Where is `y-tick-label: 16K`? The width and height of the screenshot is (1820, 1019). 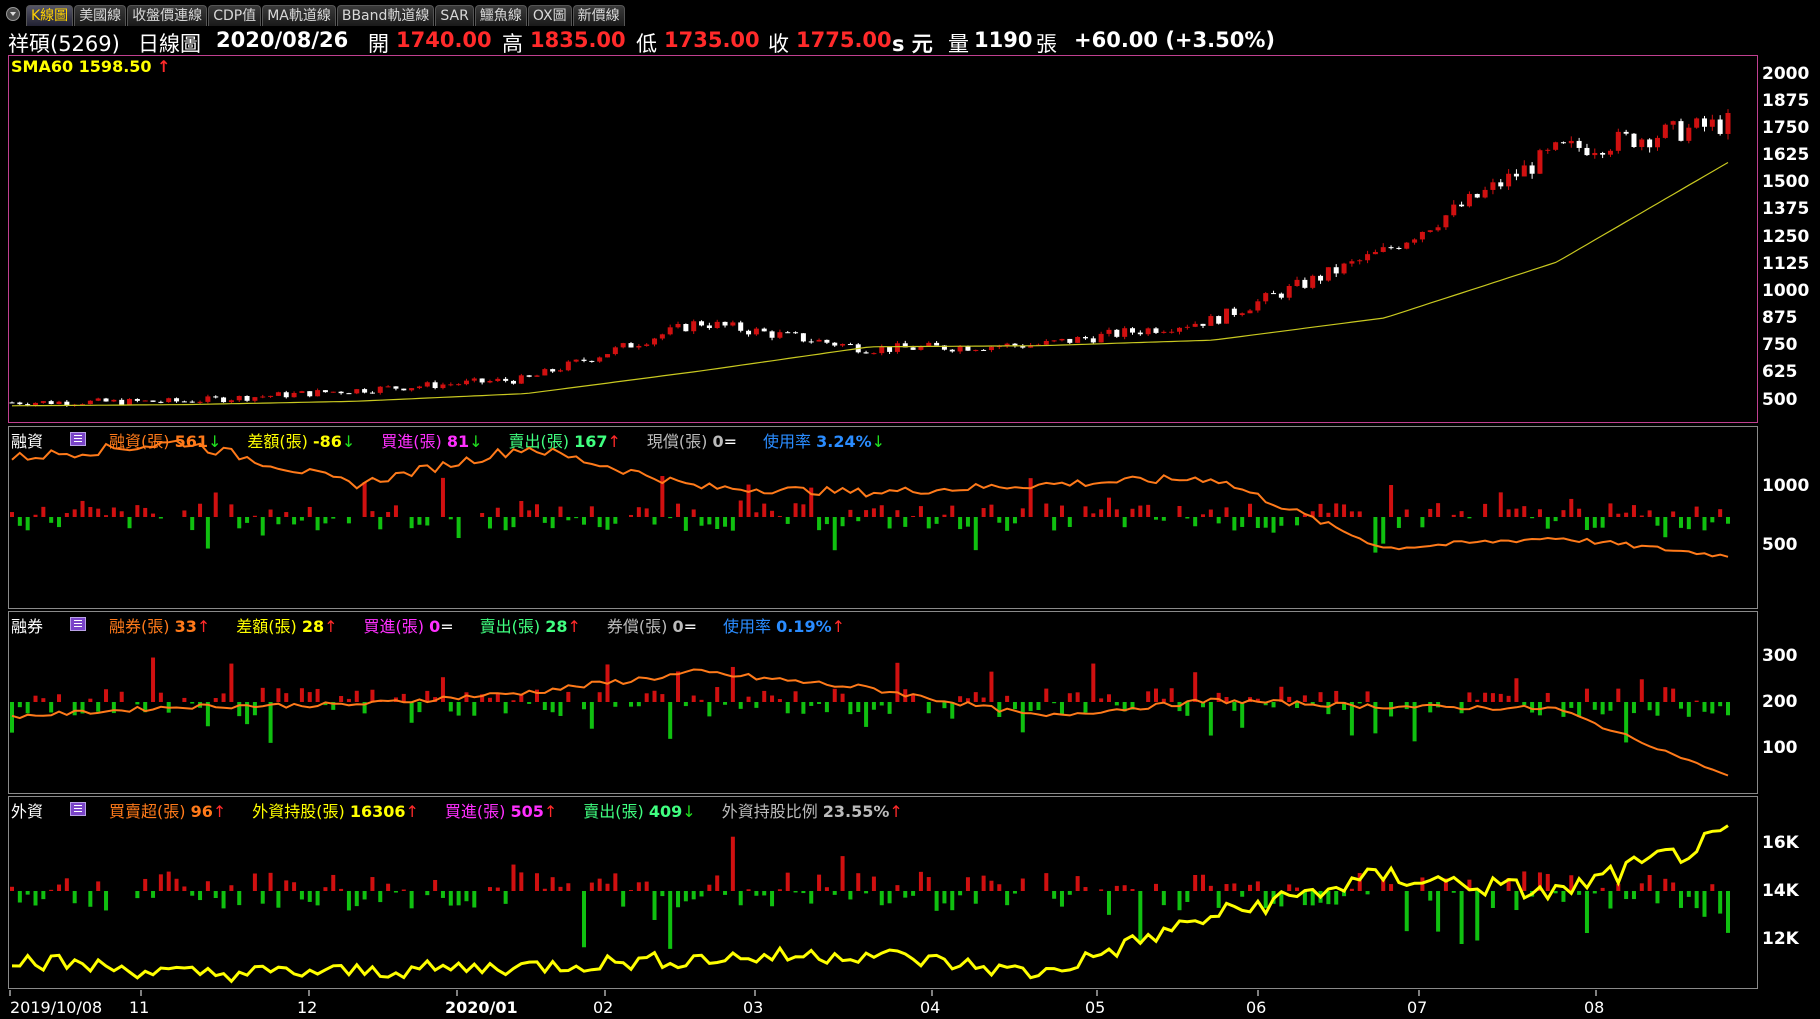 y-tick-label: 16K is located at coordinates (1780, 843).